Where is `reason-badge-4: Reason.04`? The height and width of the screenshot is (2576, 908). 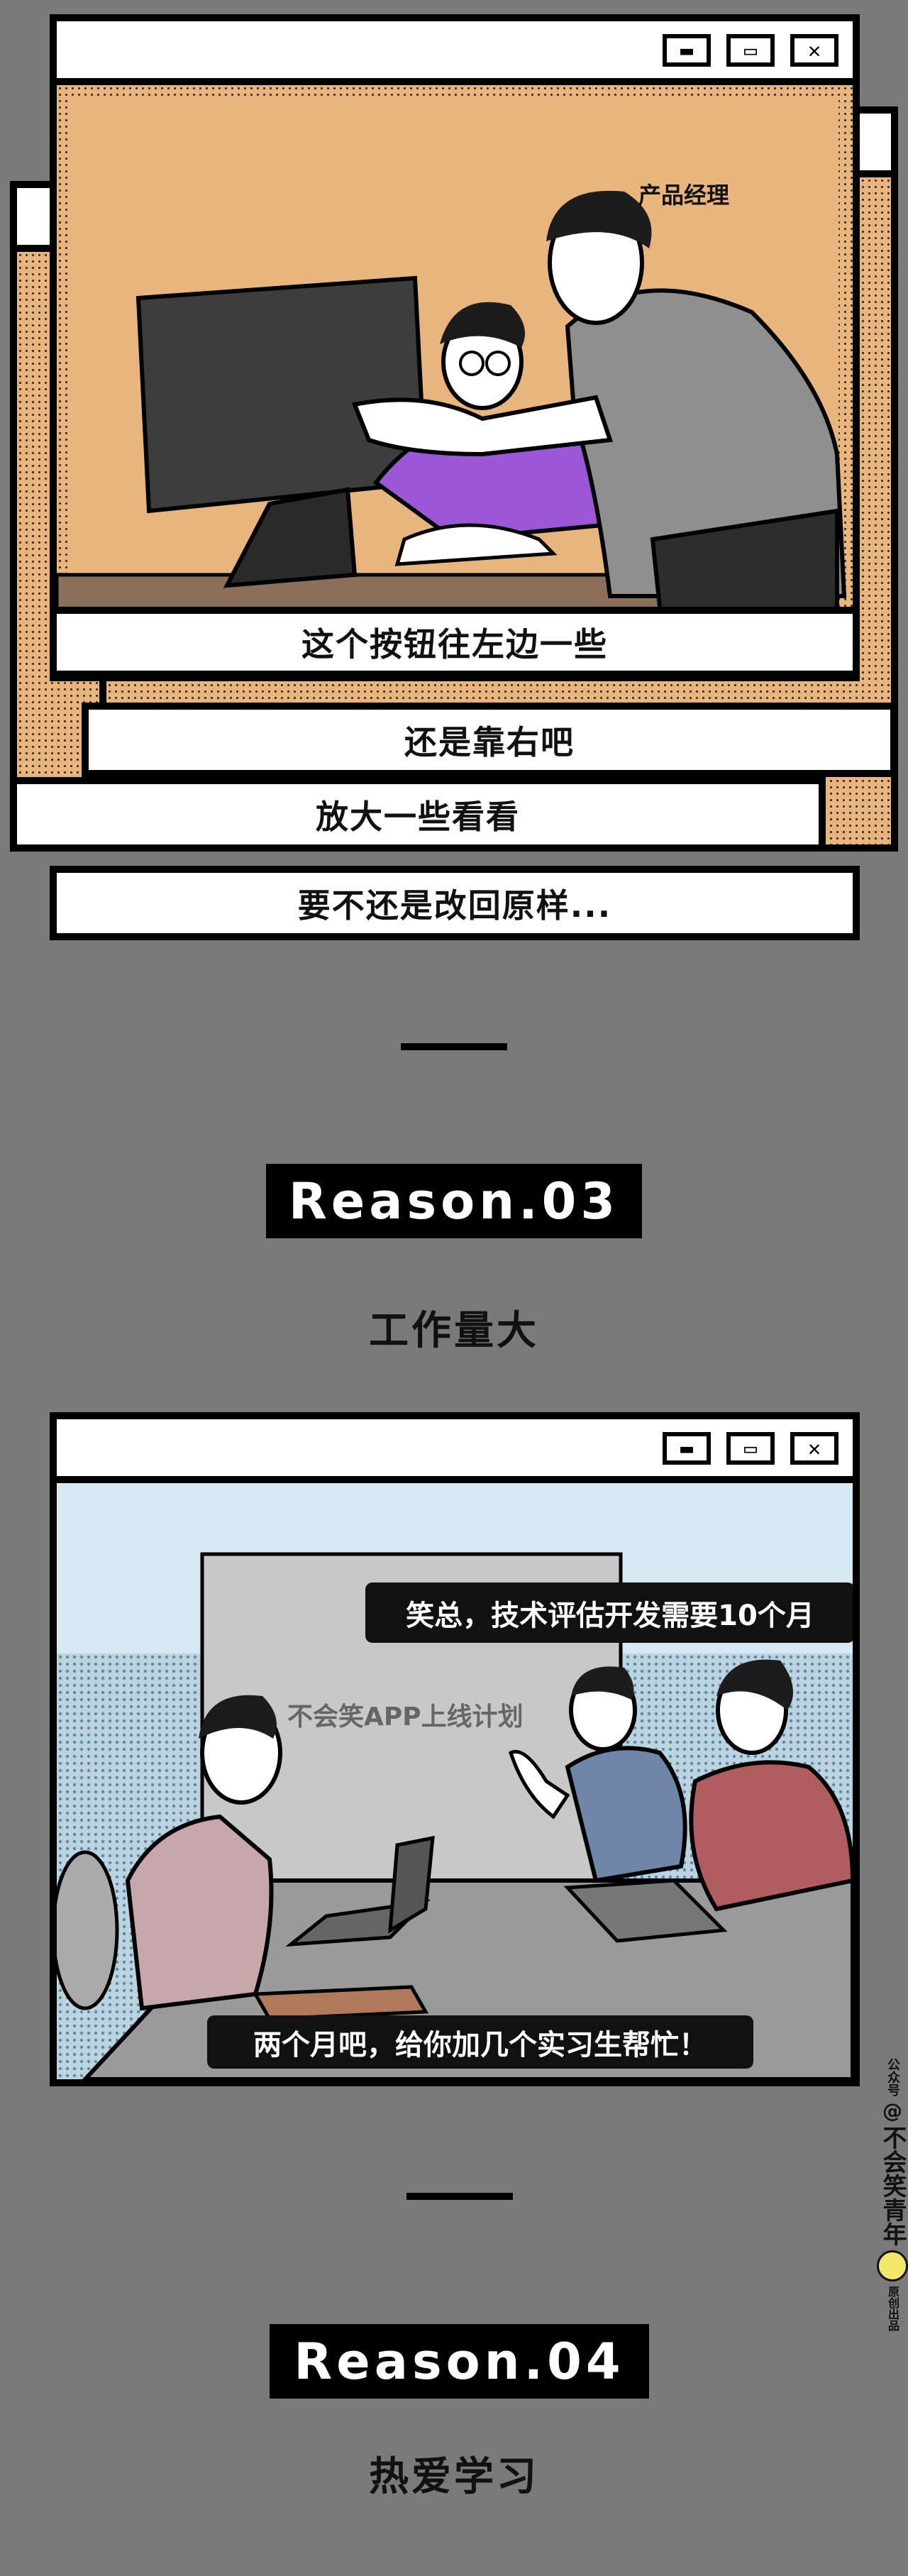 reason-badge-4: Reason.04 is located at coordinates (459, 2361).